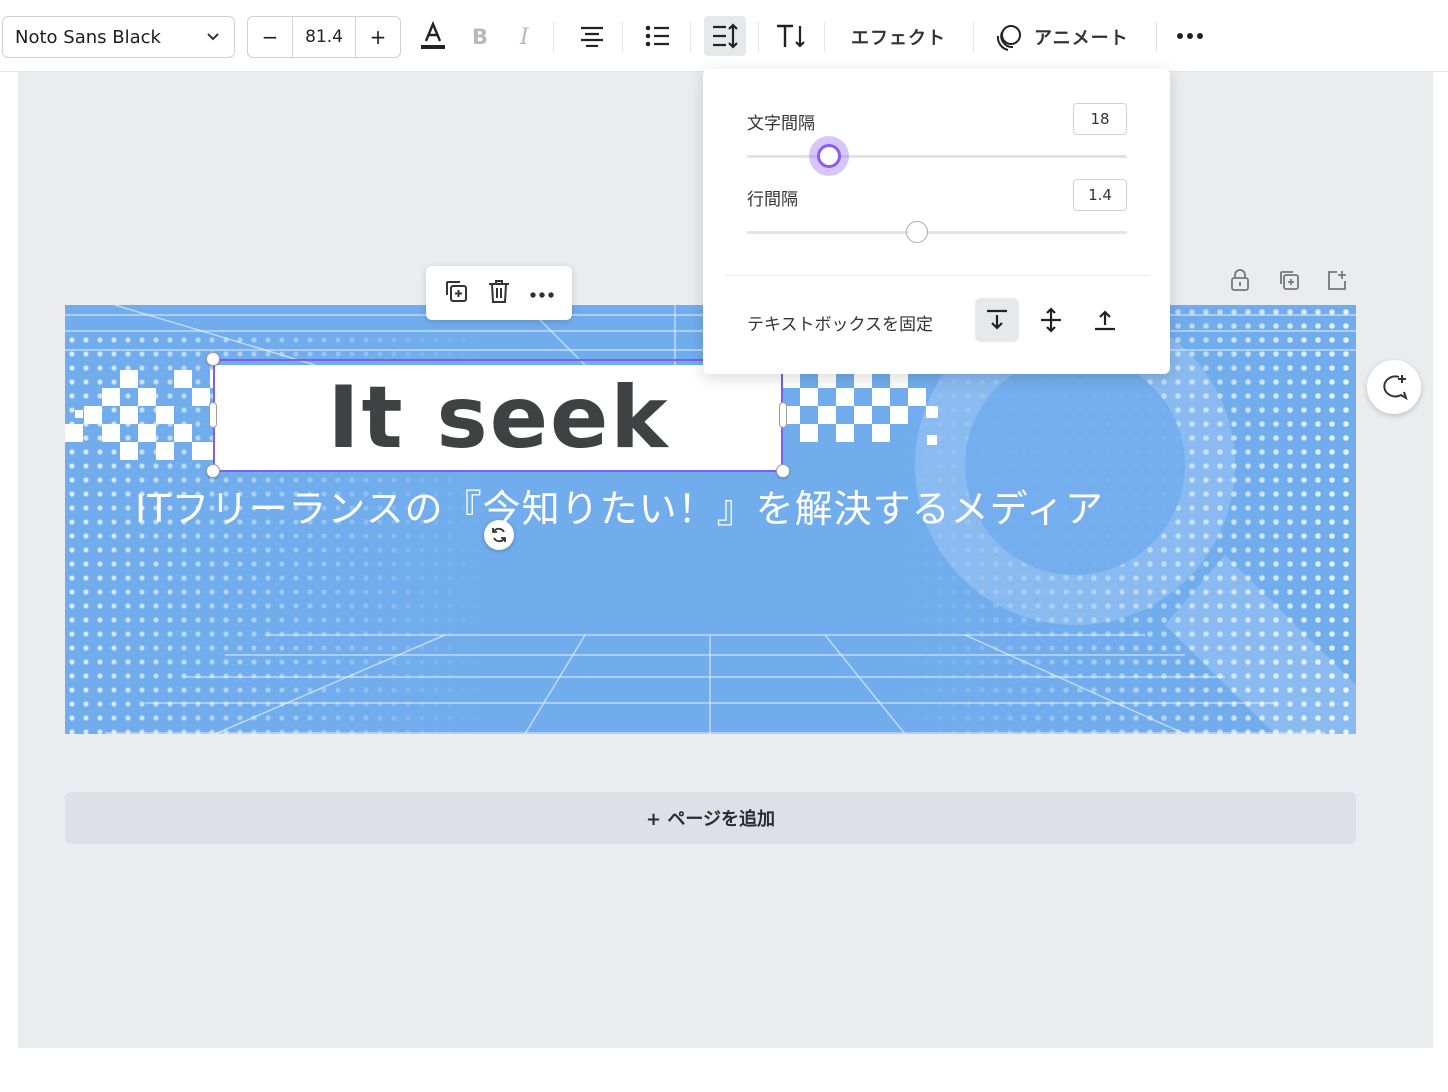 This screenshot has width=1448, height=1092. I want to click on animate-icon, so click(1008, 38).